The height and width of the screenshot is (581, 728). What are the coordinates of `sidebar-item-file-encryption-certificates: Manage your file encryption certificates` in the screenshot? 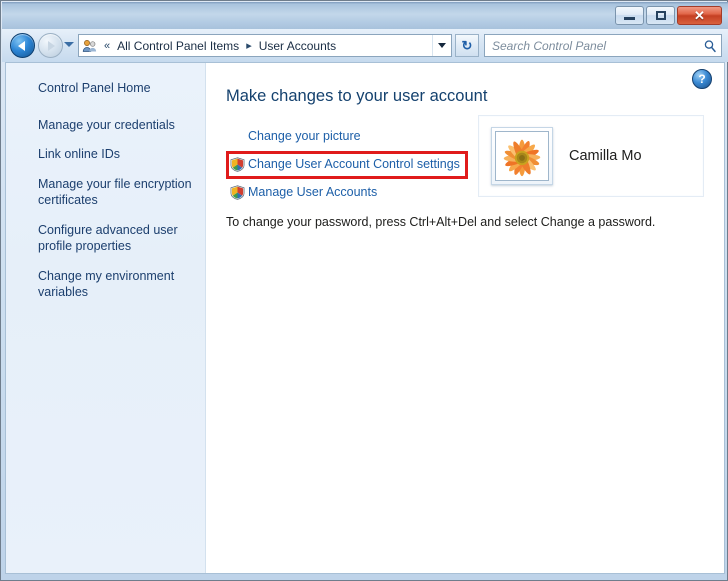 It's located at (105, 192).